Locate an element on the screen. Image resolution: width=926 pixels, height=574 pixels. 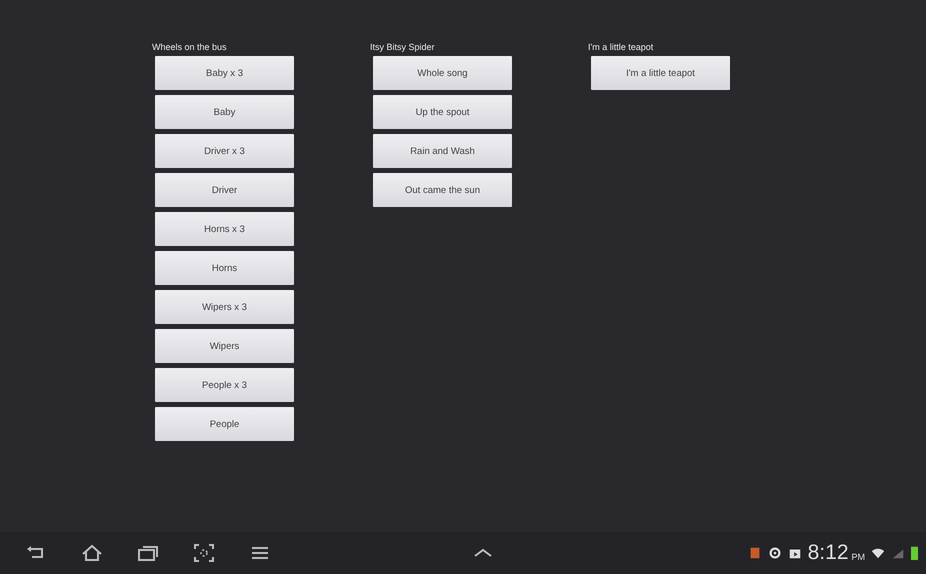
sound-button: I'm a little teapot is located at coordinates (660, 73).